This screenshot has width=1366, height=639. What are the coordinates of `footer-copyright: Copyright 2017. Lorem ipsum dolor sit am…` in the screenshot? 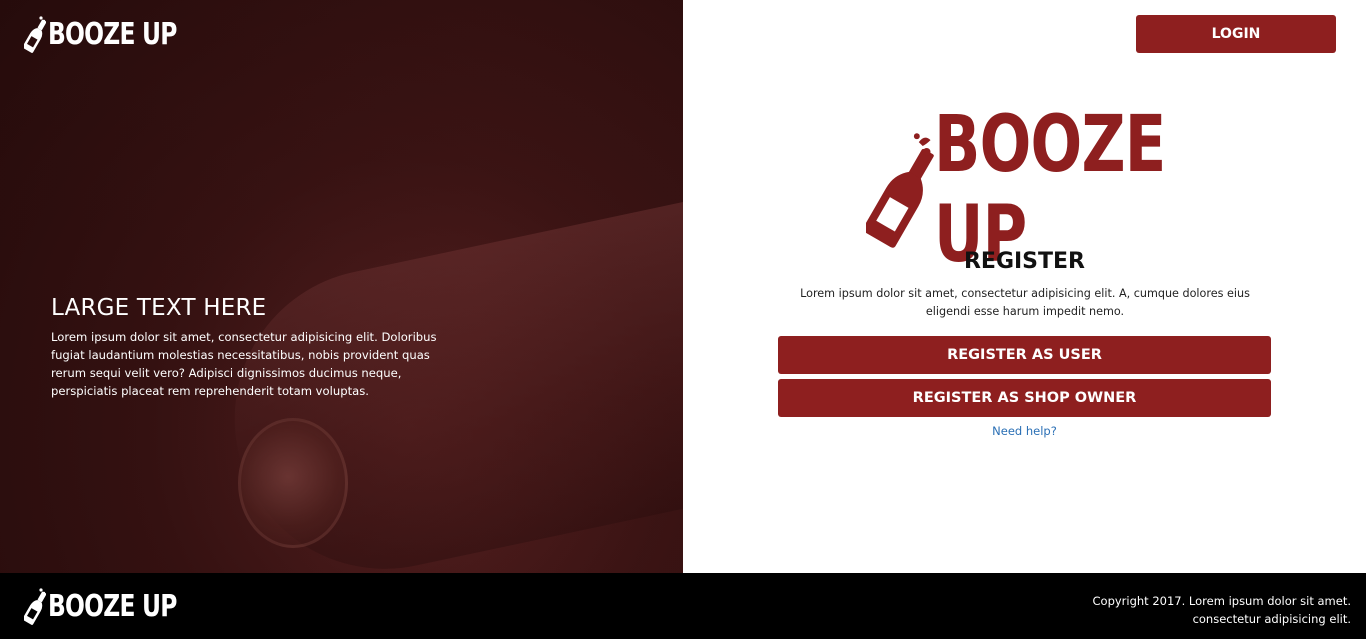 It's located at (1222, 610).